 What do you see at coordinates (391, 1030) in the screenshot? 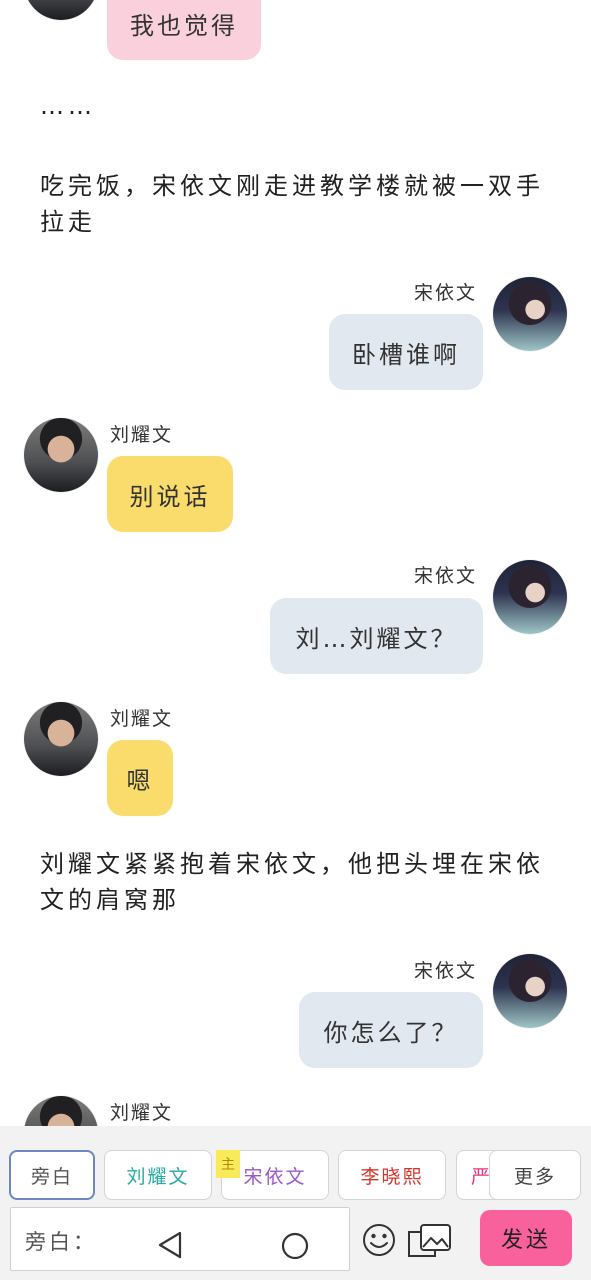
I see `message-bubble: 你怎么了？` at bounding box center [391, 1030].